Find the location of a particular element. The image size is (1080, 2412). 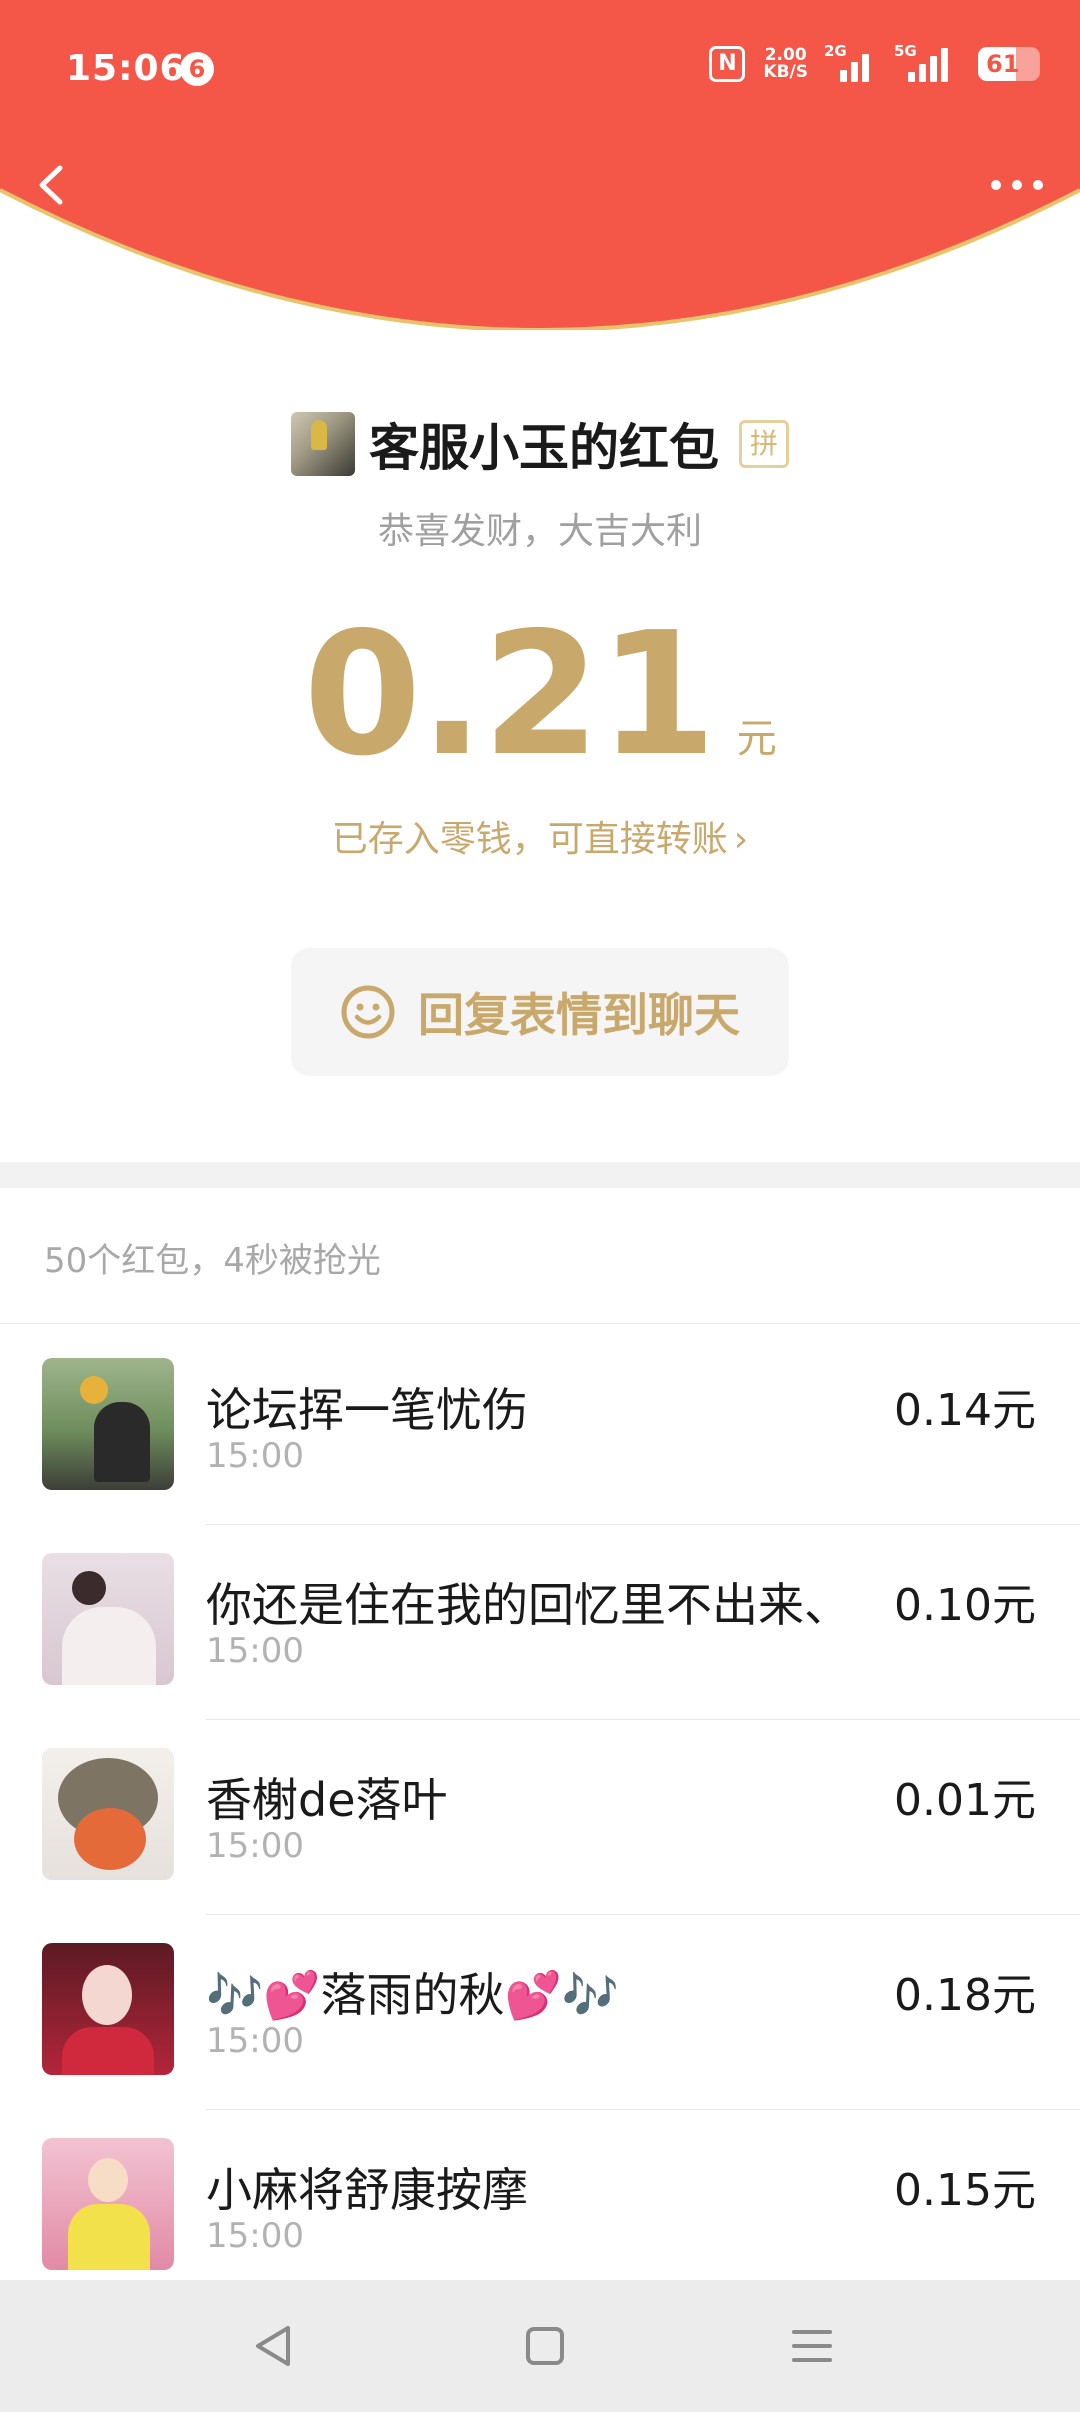

nfc-icon: N is located at coordinates (727, 64).